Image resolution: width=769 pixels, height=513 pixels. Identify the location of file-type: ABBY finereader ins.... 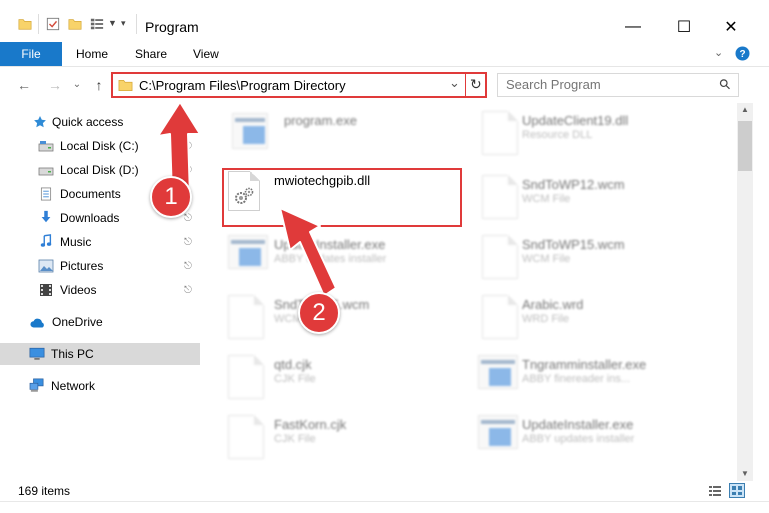
(576, 379).